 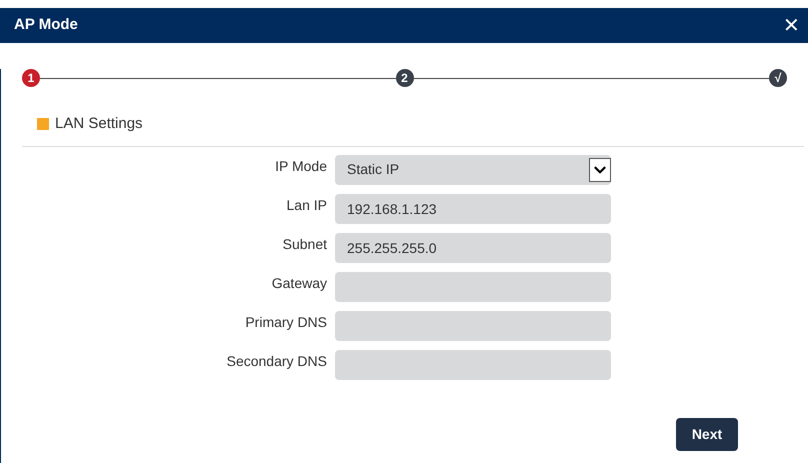 What do you see at coordinates (405, 78) in the screenshot?
I see `step-marker: 2` at bounding box center [405, 78].